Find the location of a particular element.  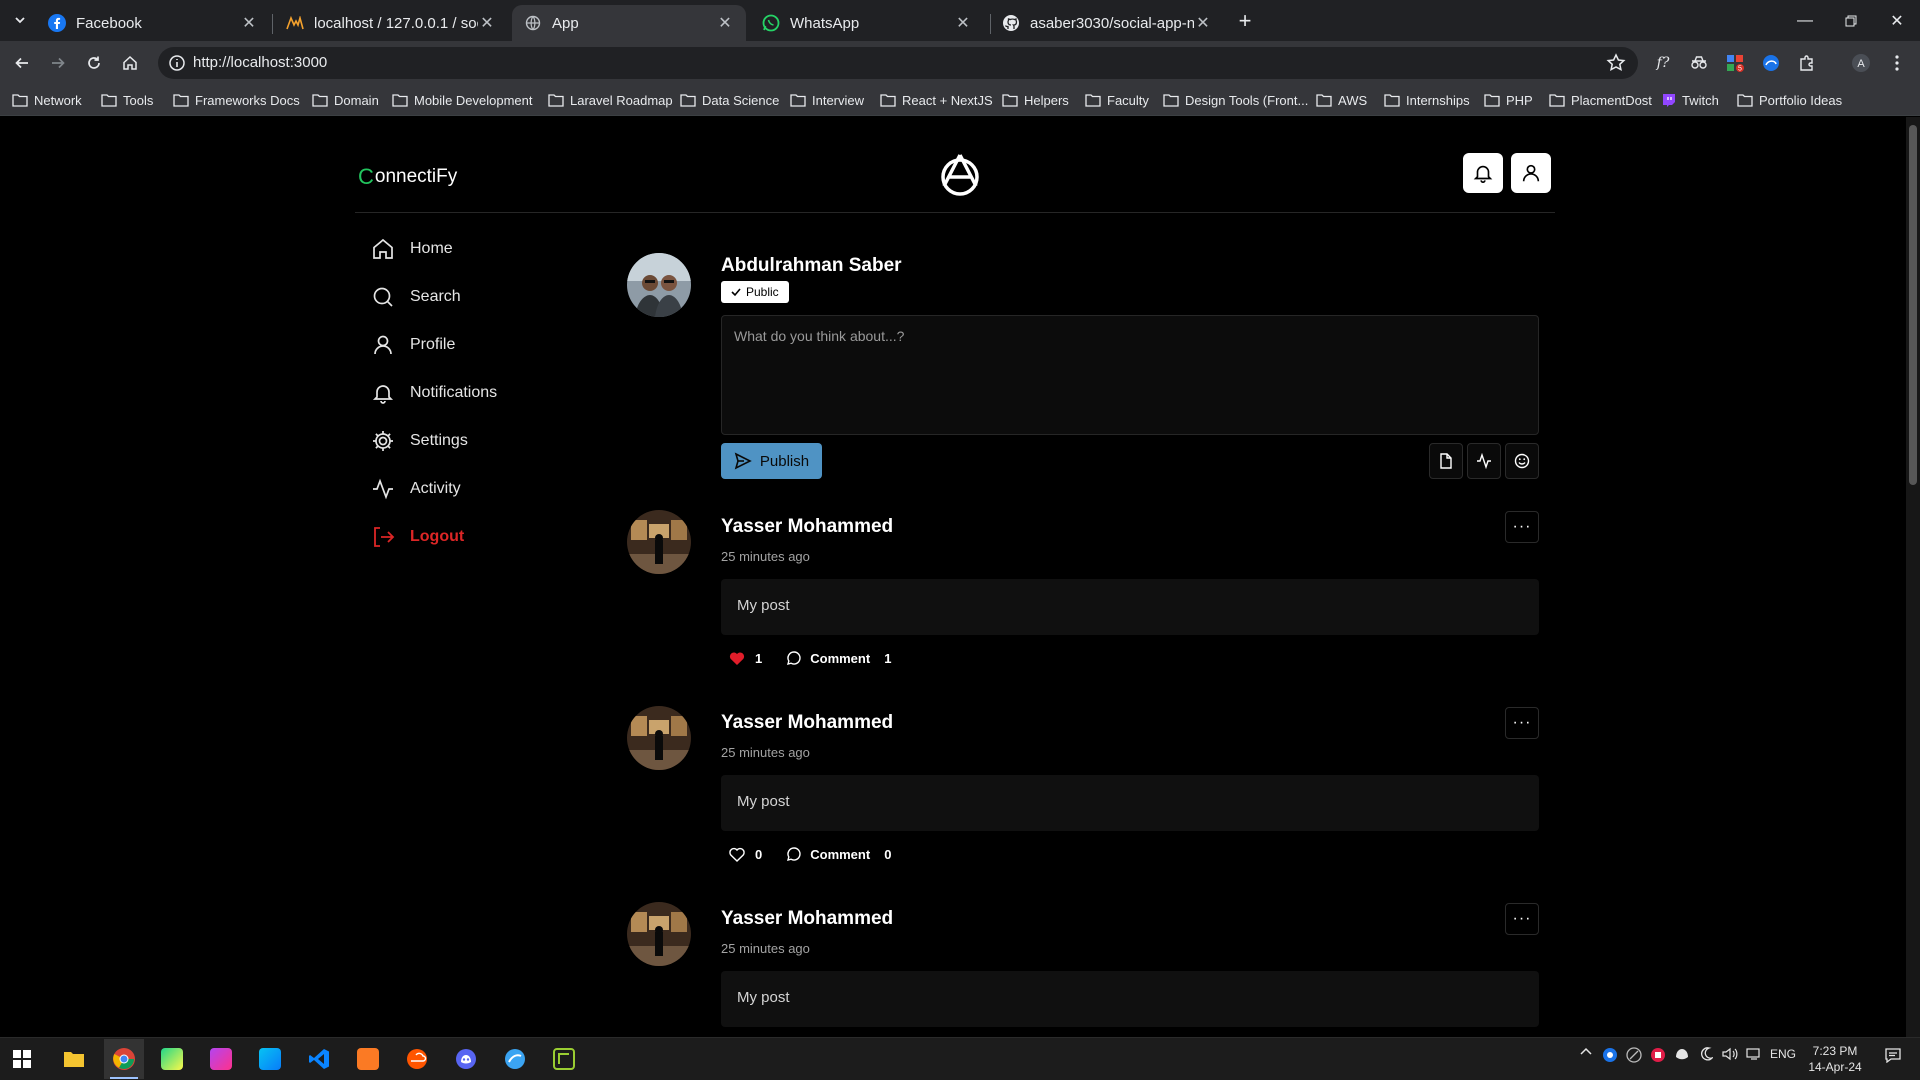

info-icon is located at coordinates (177, 63).